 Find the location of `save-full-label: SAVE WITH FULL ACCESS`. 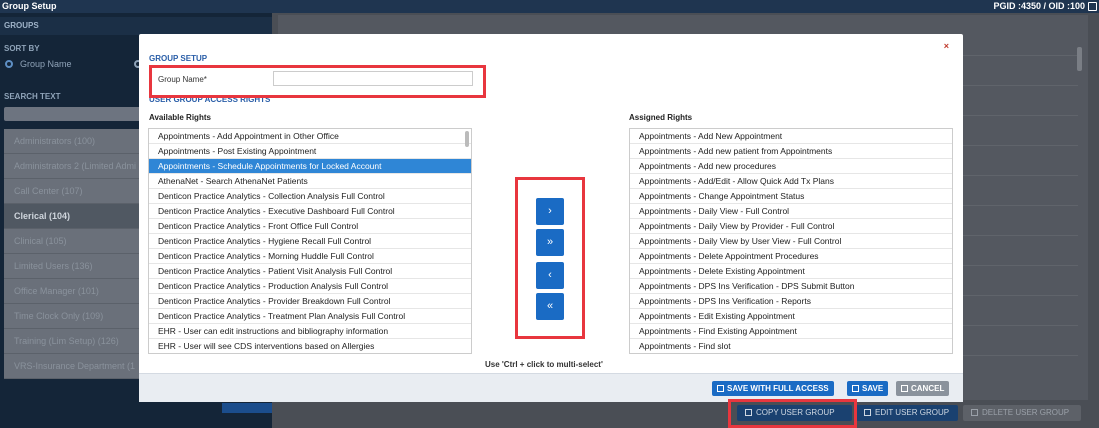

save-full-label: SAVE WITH FULL ACCESS is located at coordinates (778, 388).